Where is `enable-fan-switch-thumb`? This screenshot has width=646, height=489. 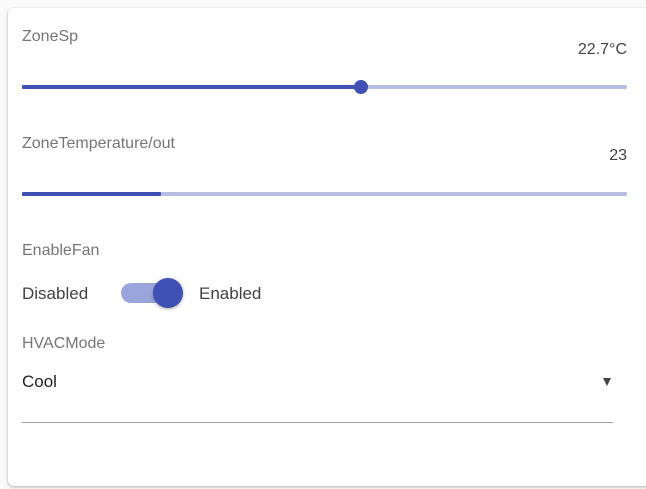
enable-fan-switch-thumb is located at coordinates (168, 293).